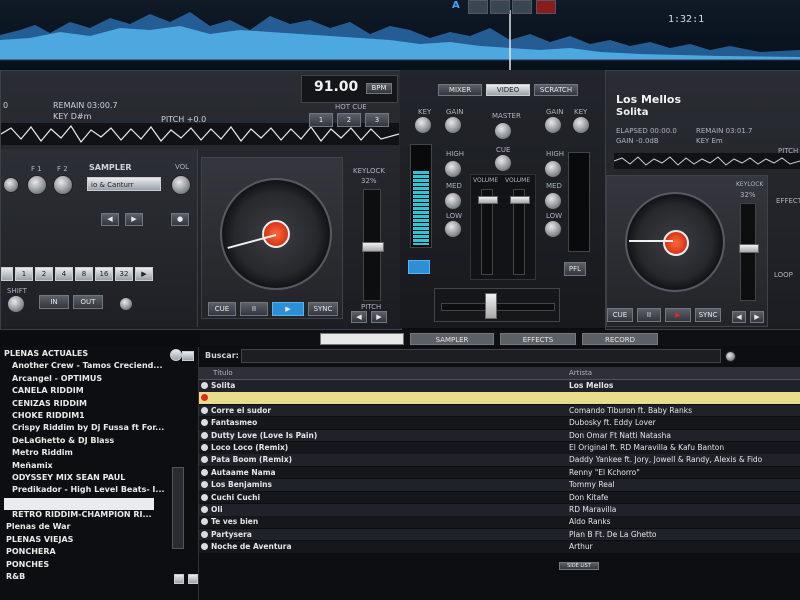 This screenshot has height=600, width=800. I want to click on f1-knob, so click(37, 185).